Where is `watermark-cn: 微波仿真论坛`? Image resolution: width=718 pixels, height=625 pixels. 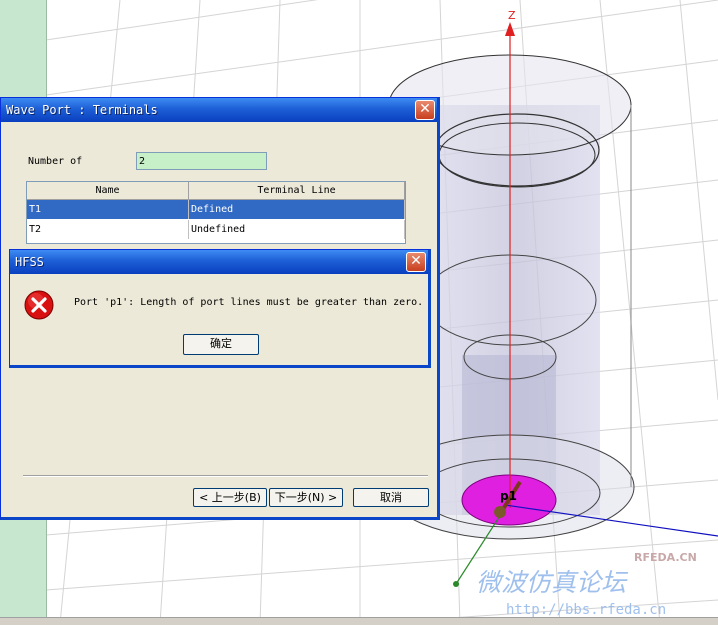 watermark-cn: 微波仿真论坛 is located at coordinates (552, 582).